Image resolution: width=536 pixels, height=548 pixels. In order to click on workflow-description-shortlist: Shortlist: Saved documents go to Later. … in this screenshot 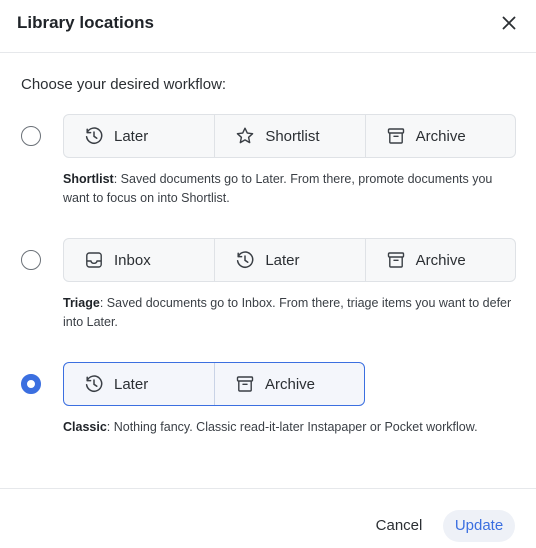, I will do `click(288, 189)`.